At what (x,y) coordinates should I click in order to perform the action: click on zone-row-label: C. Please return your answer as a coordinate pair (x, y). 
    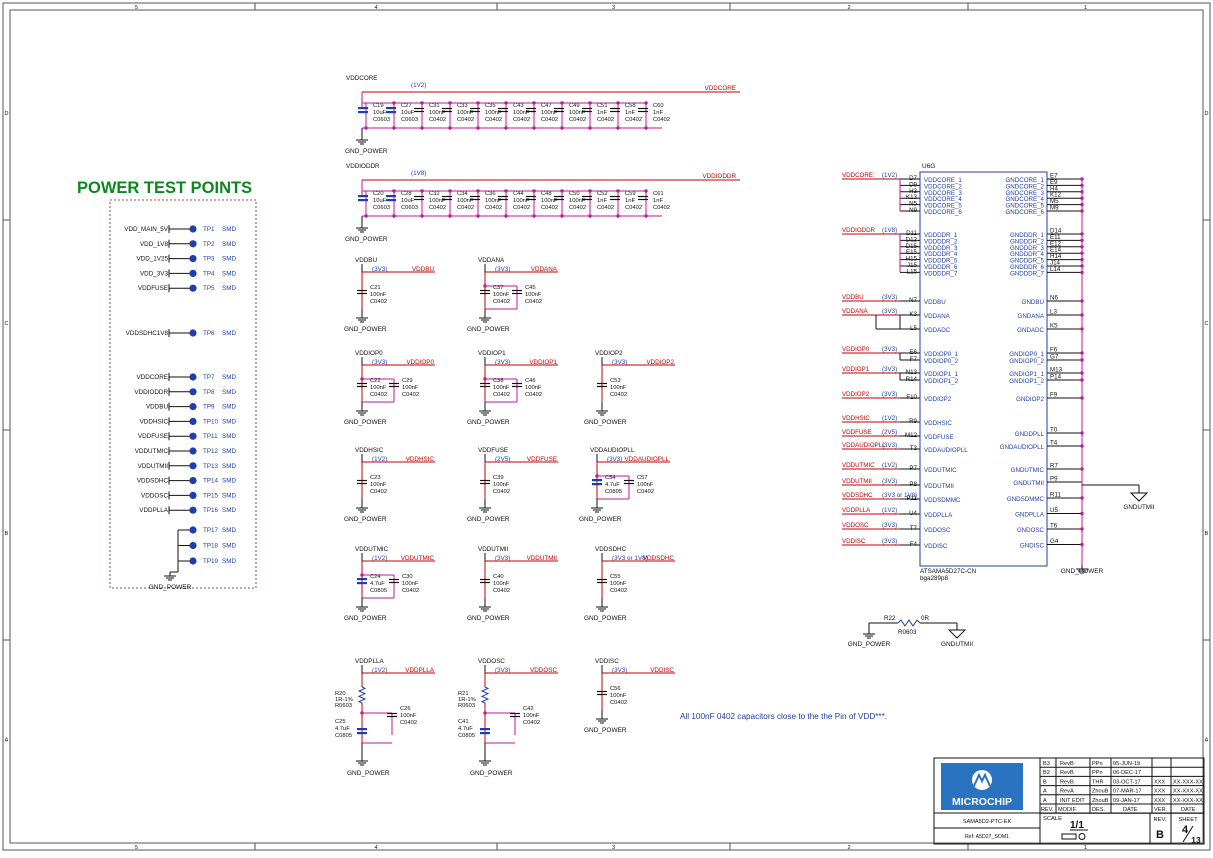
    Looking at the image, I should click on (7, 324).